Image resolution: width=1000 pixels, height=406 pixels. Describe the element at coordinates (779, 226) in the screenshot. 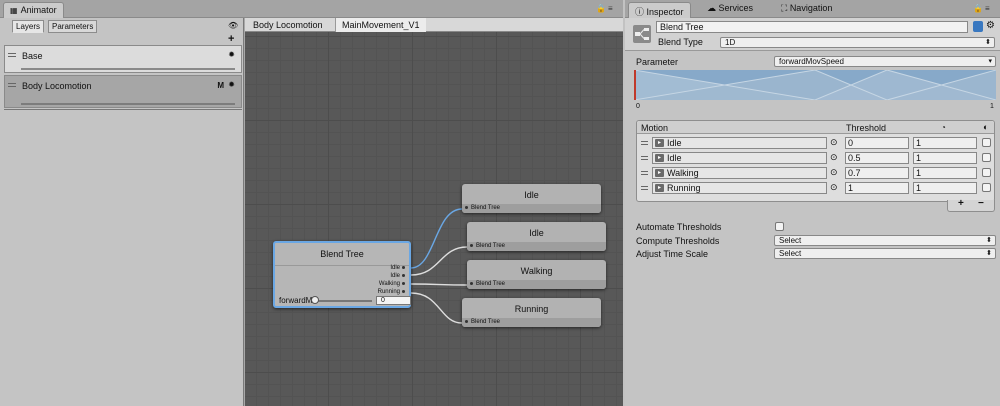

I see `automate-thresholds-checkbox` at that location.